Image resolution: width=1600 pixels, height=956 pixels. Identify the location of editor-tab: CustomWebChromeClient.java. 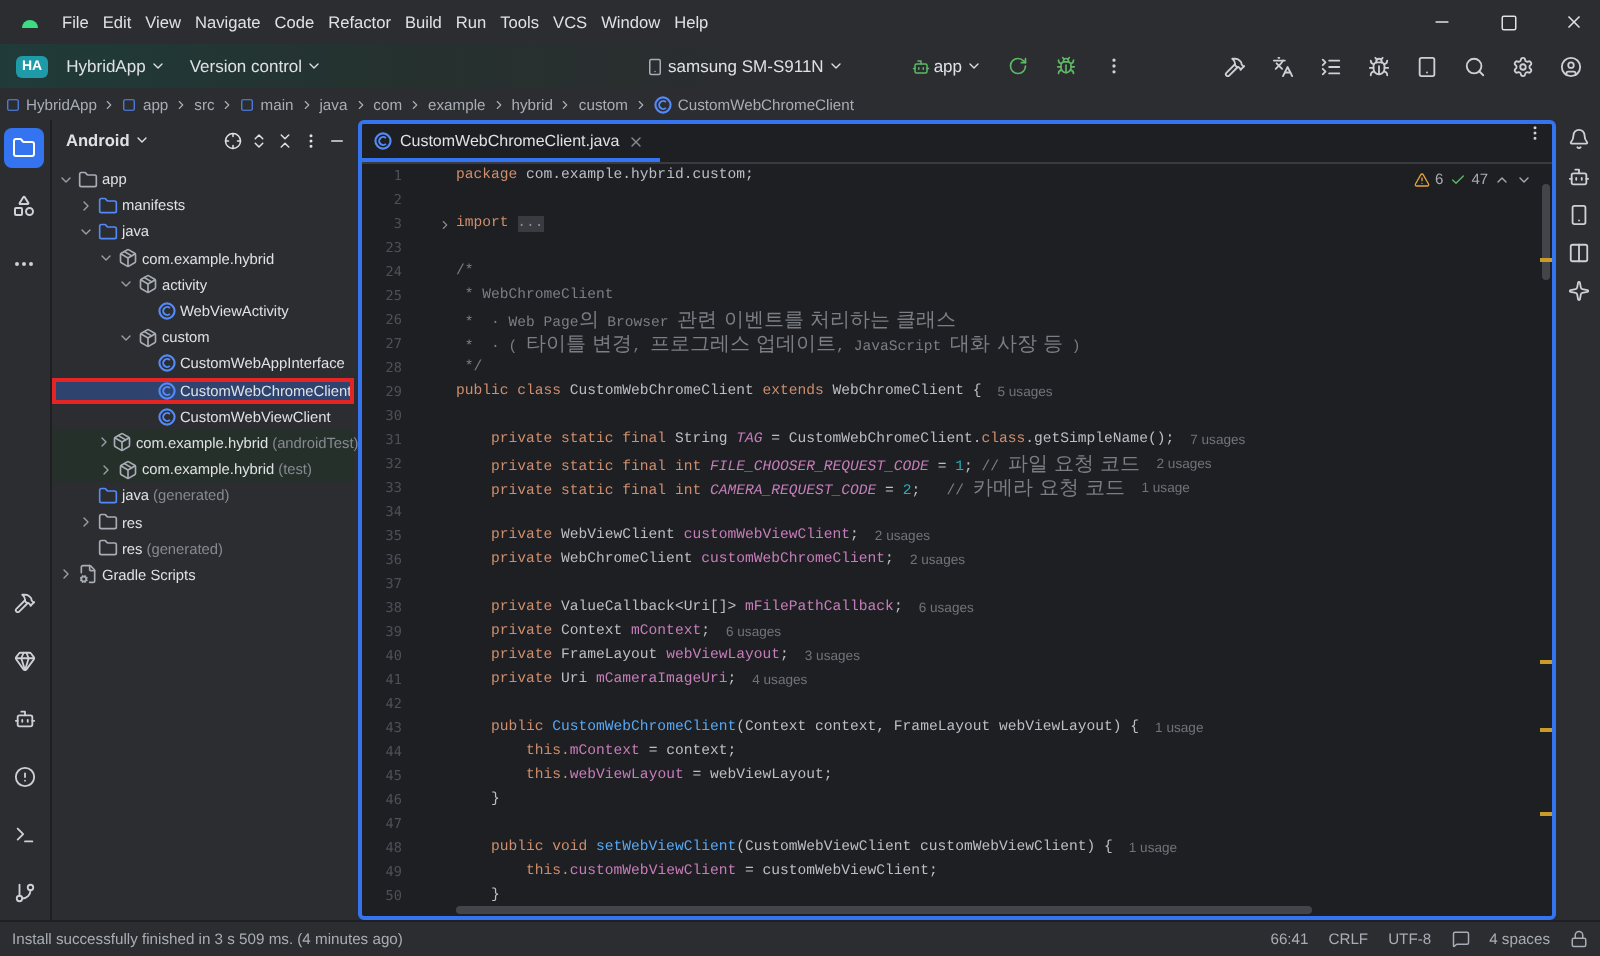
(510, 143).